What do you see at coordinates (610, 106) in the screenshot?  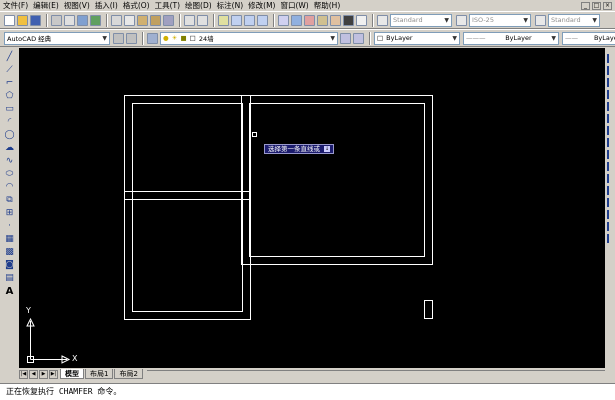 I see `array-icon` at bounding box center [610, 106].